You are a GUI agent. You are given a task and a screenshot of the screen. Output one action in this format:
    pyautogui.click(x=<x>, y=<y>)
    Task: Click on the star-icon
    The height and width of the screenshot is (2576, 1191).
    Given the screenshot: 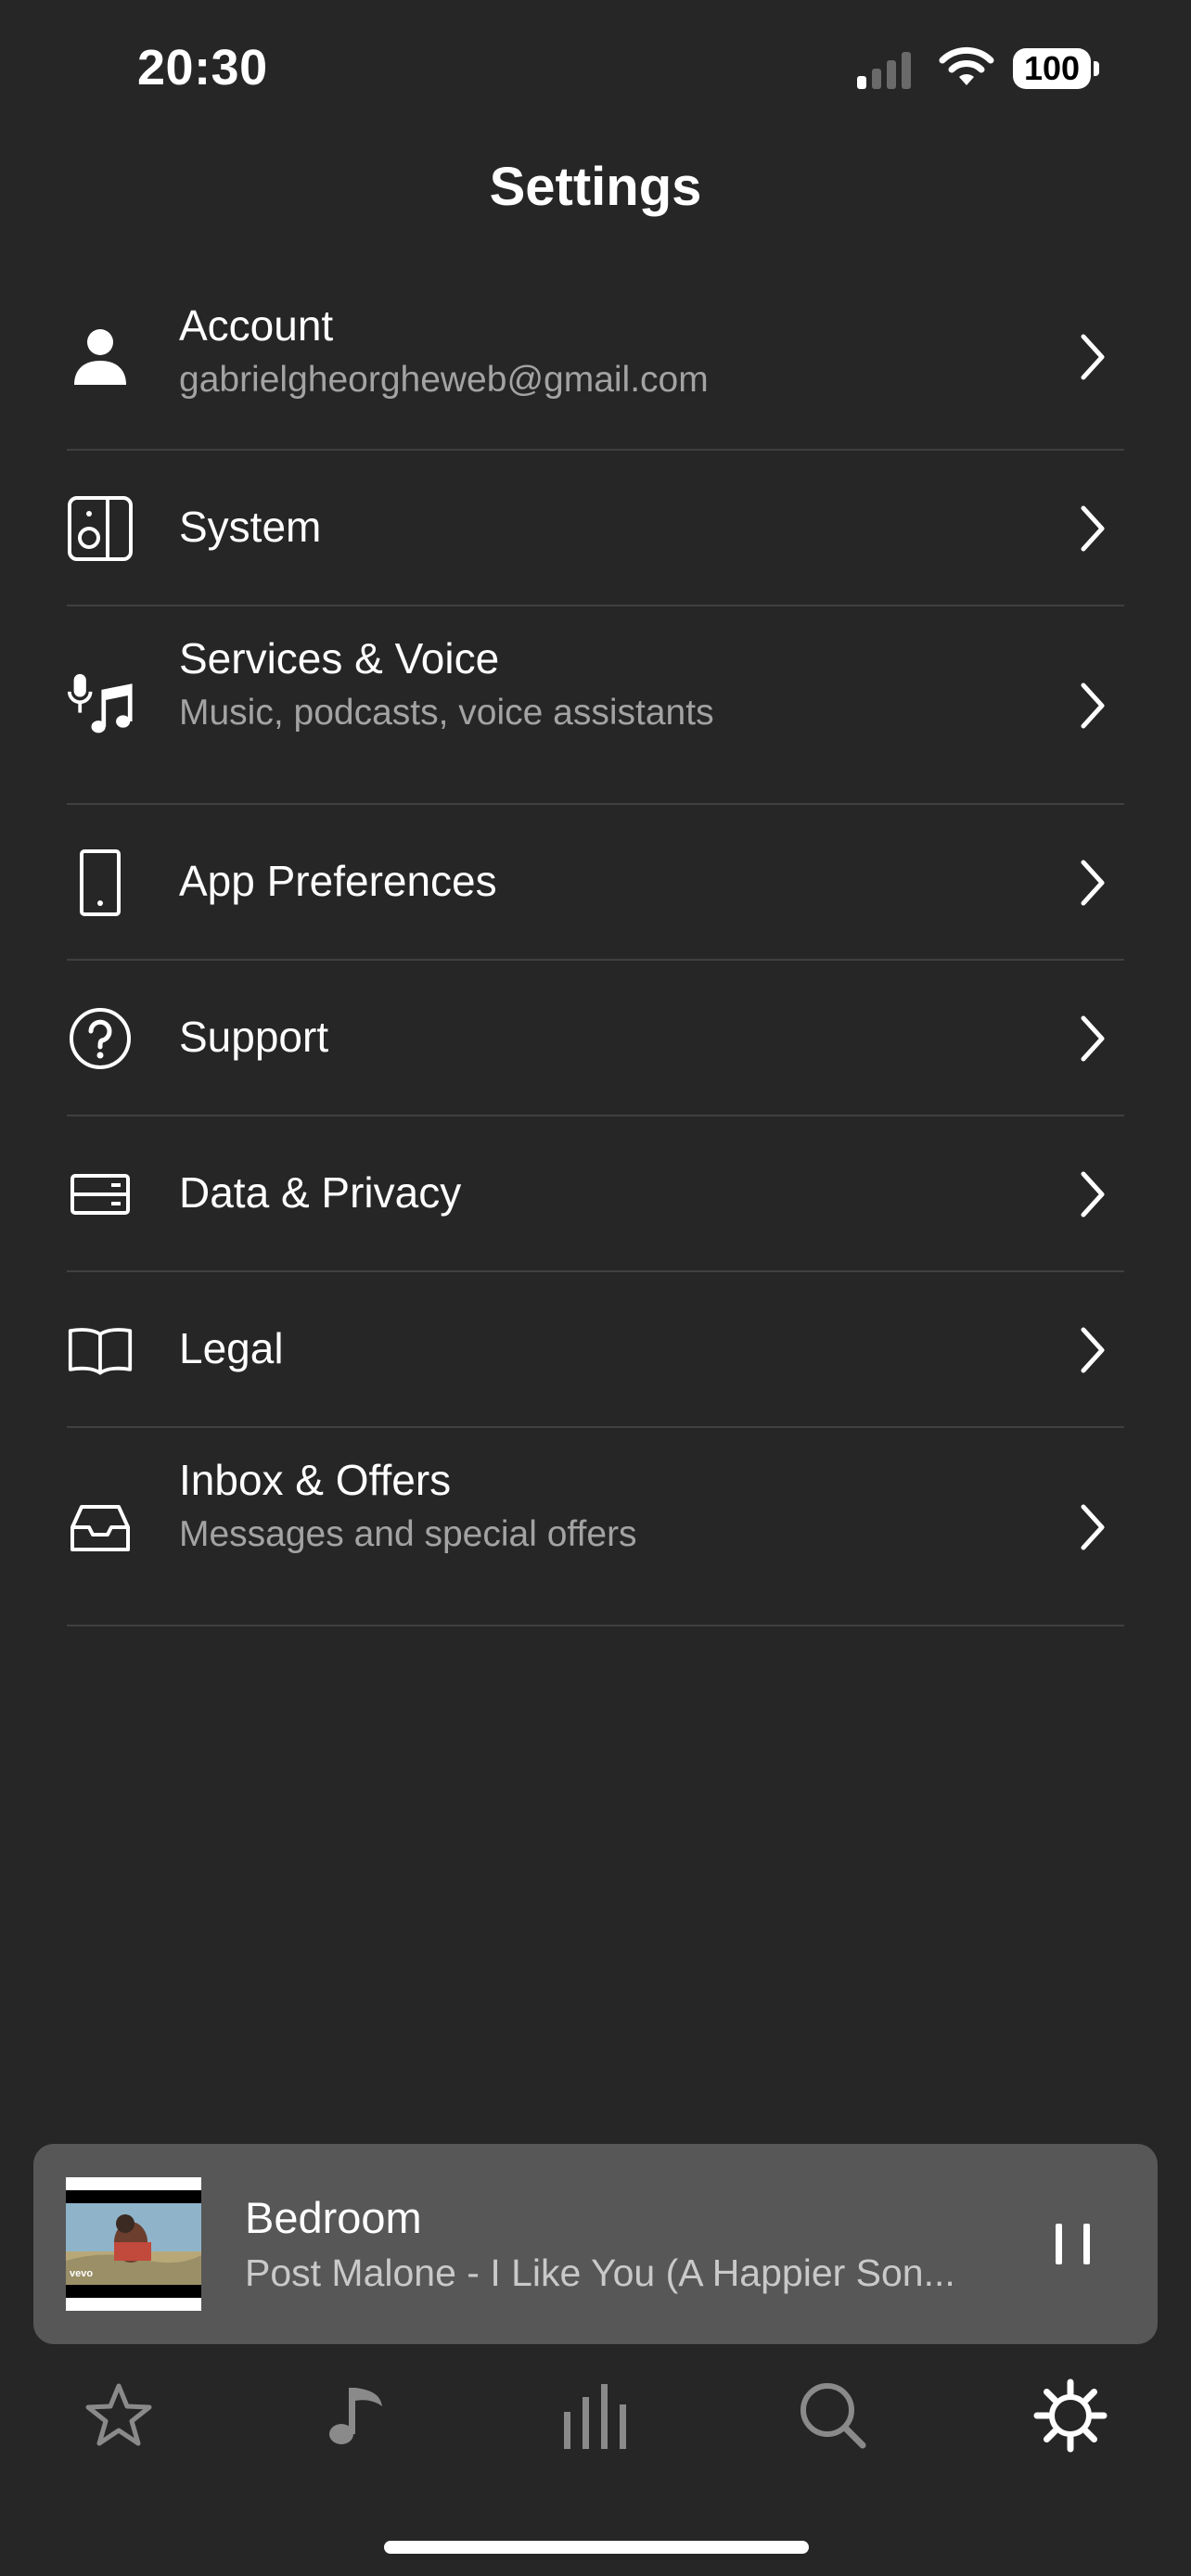 What is the action you would take?
    pyautogui.click(x=118, y=2414)
    